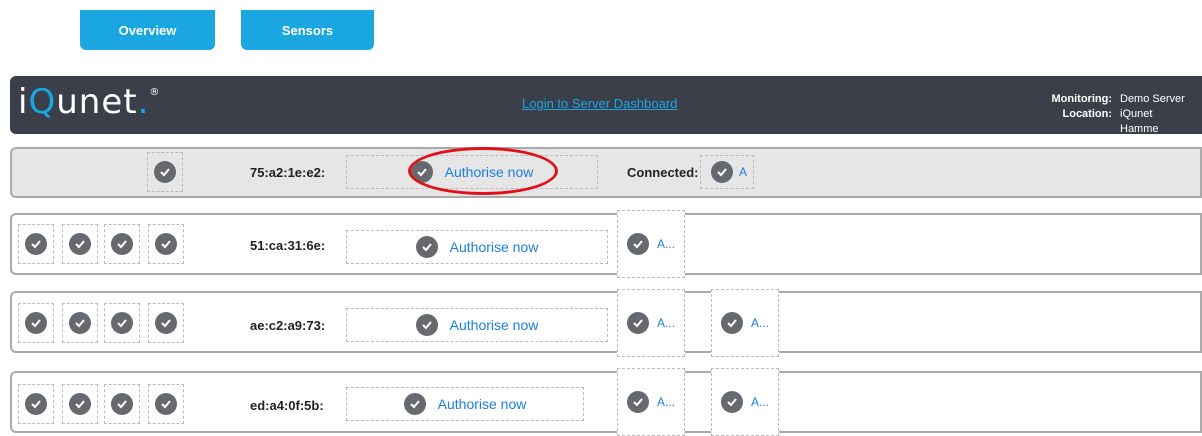  I want to click on authorise-shield-button, so click(165, 172).